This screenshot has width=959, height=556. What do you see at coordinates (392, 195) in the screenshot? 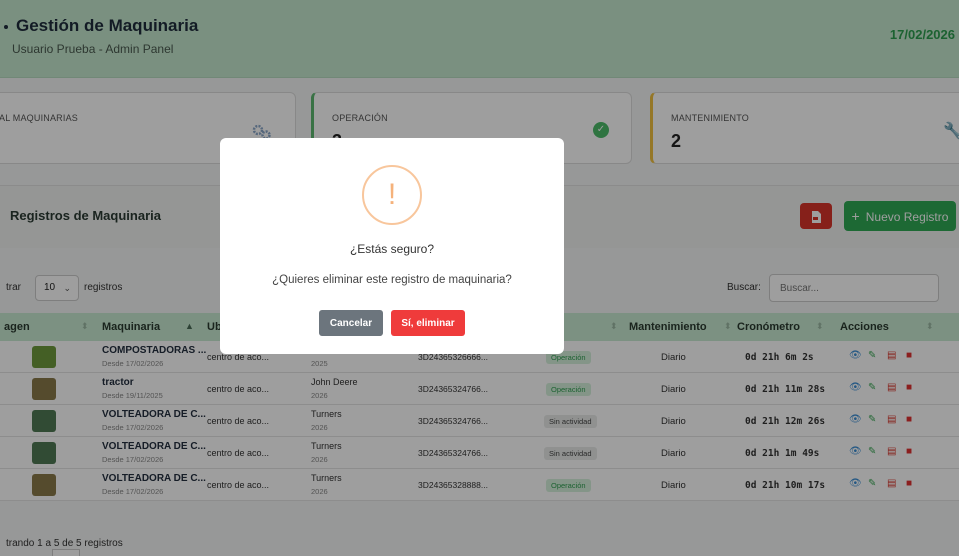
I see `warning-icon: !` at bounding box center [392, 195].